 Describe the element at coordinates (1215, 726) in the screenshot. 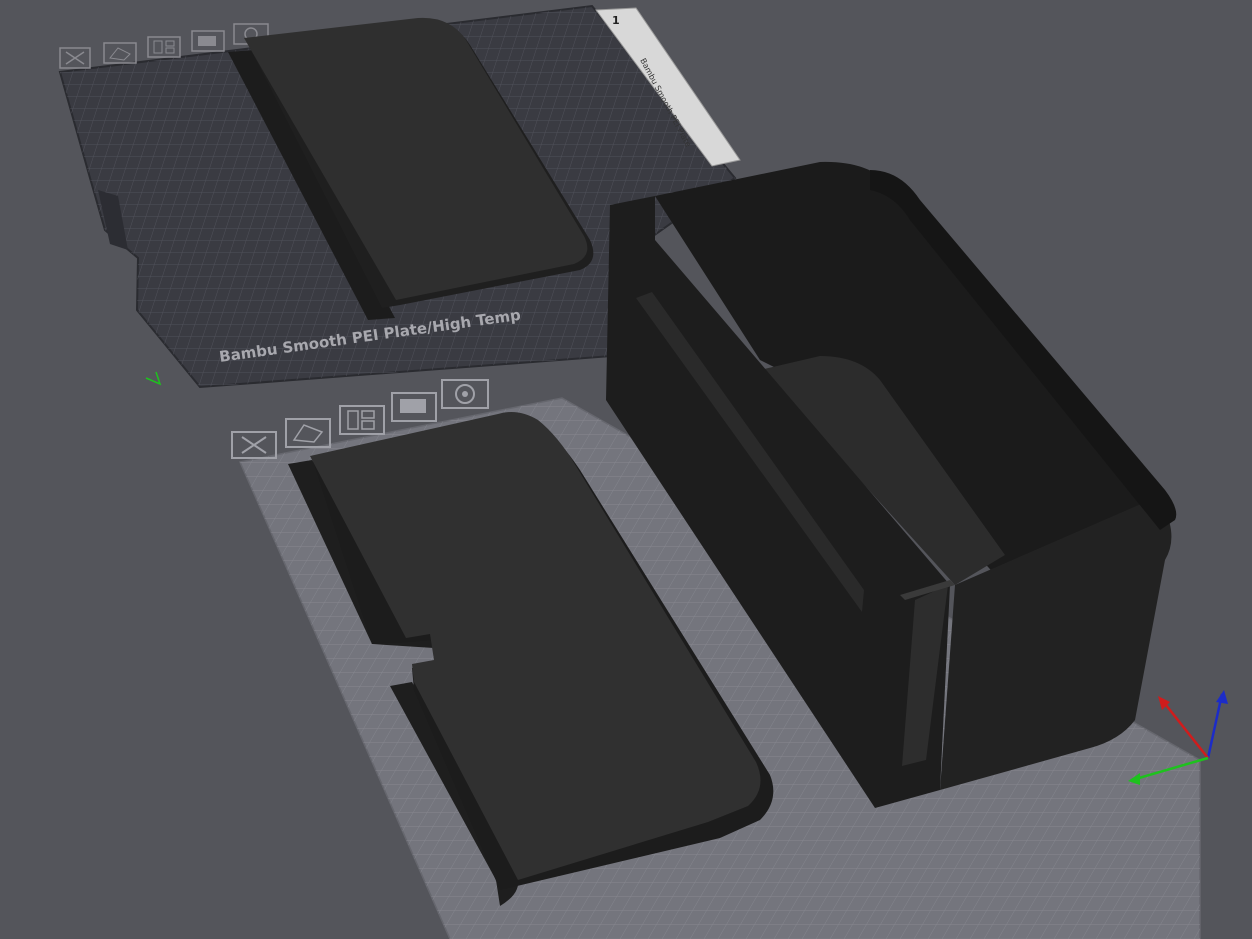

I see `z-axis` at that location.